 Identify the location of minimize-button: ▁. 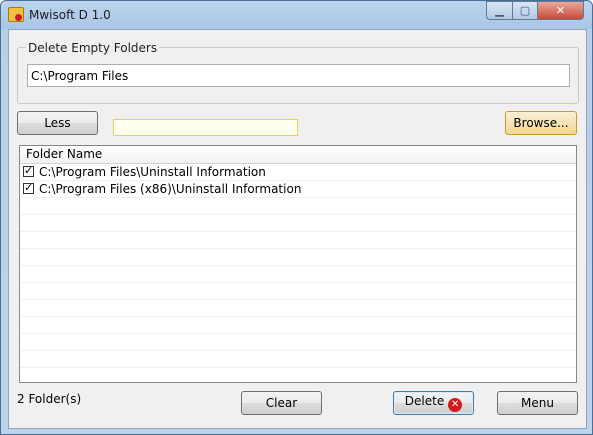
(499, 10).